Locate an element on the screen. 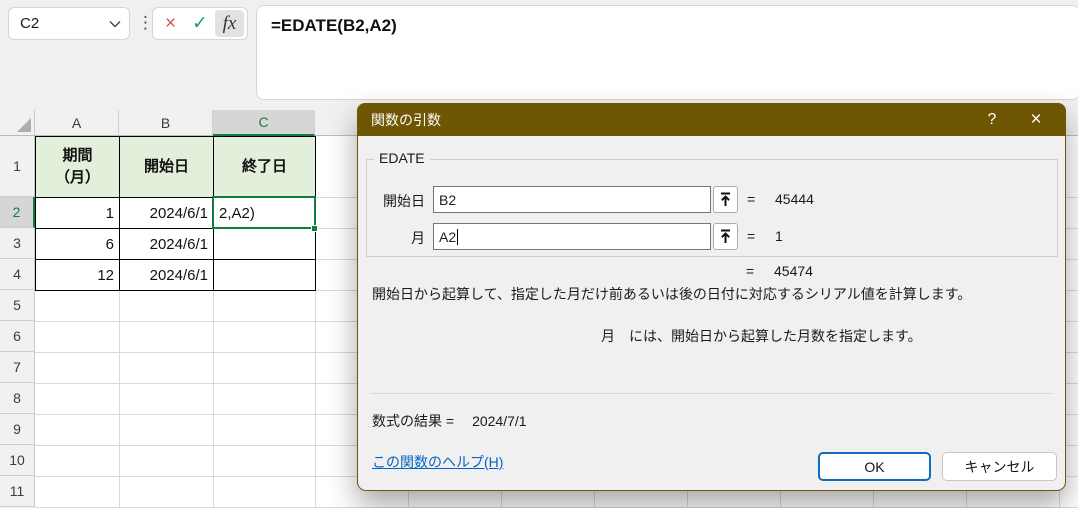 The width and height of the screenshot is (1078, 508). arg1-result: 45444 is located at coordinates (794, 199).